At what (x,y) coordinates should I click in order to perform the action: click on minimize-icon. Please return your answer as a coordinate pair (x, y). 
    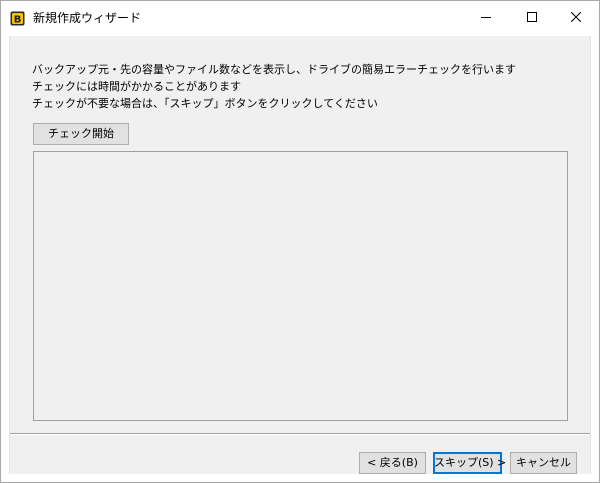
    Looking at the image, I should click on (486, 18).